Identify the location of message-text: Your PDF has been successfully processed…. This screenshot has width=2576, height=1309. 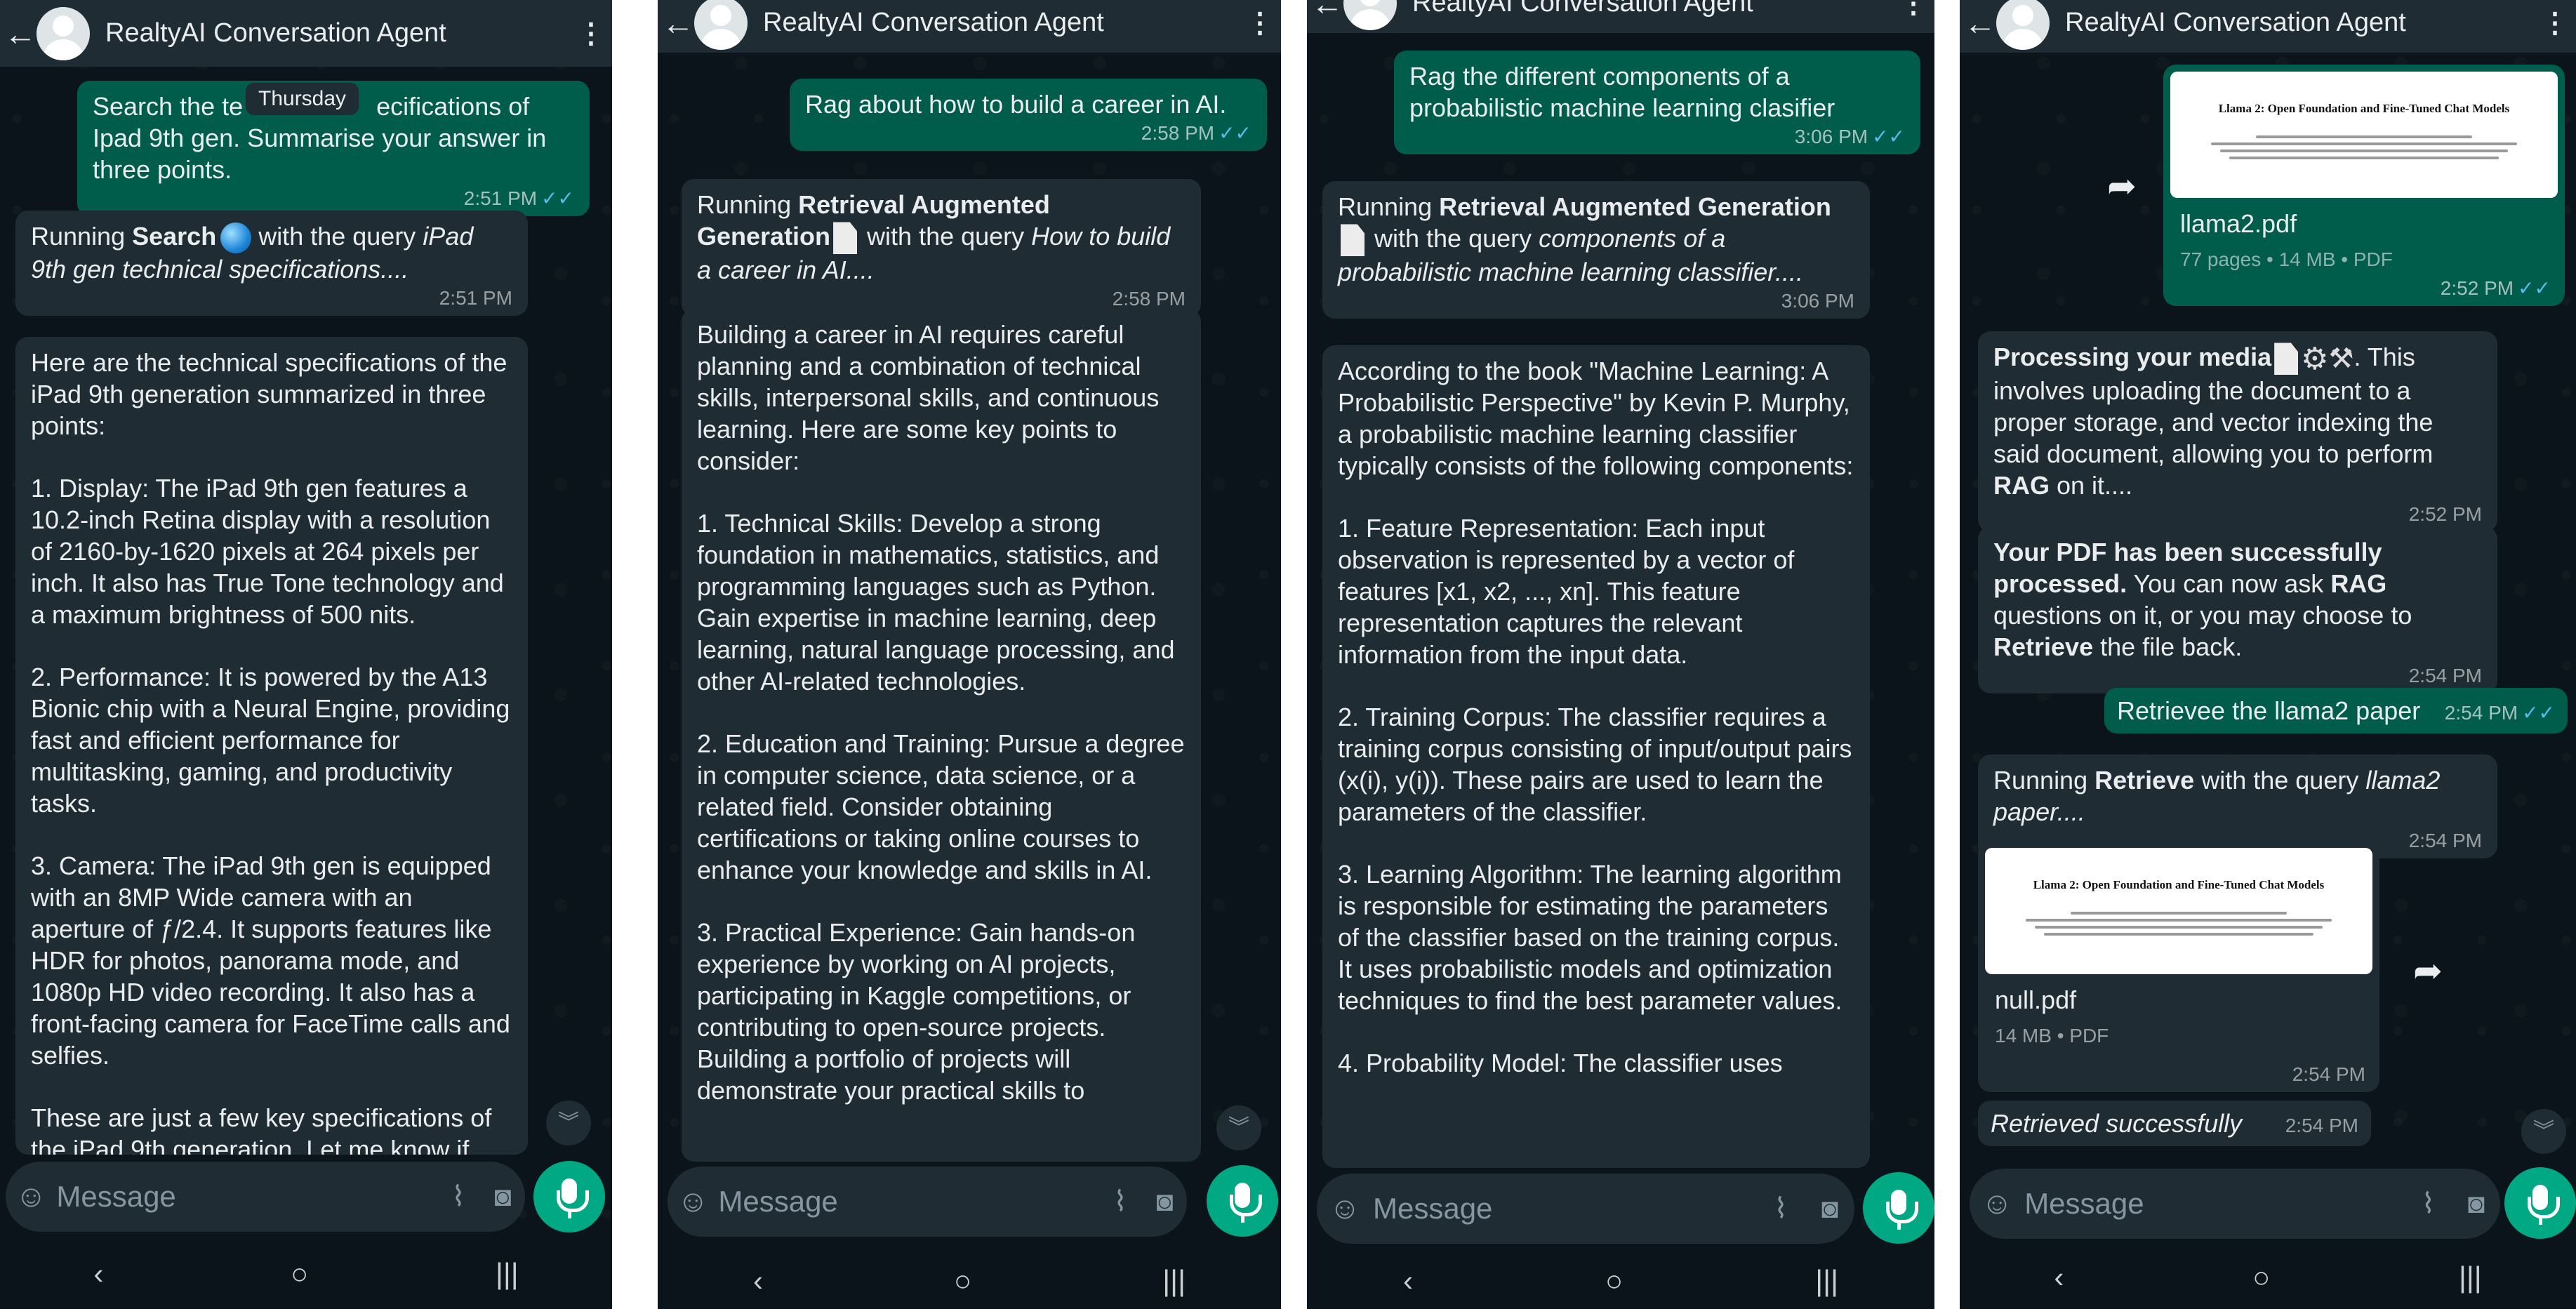
(2202, 599).